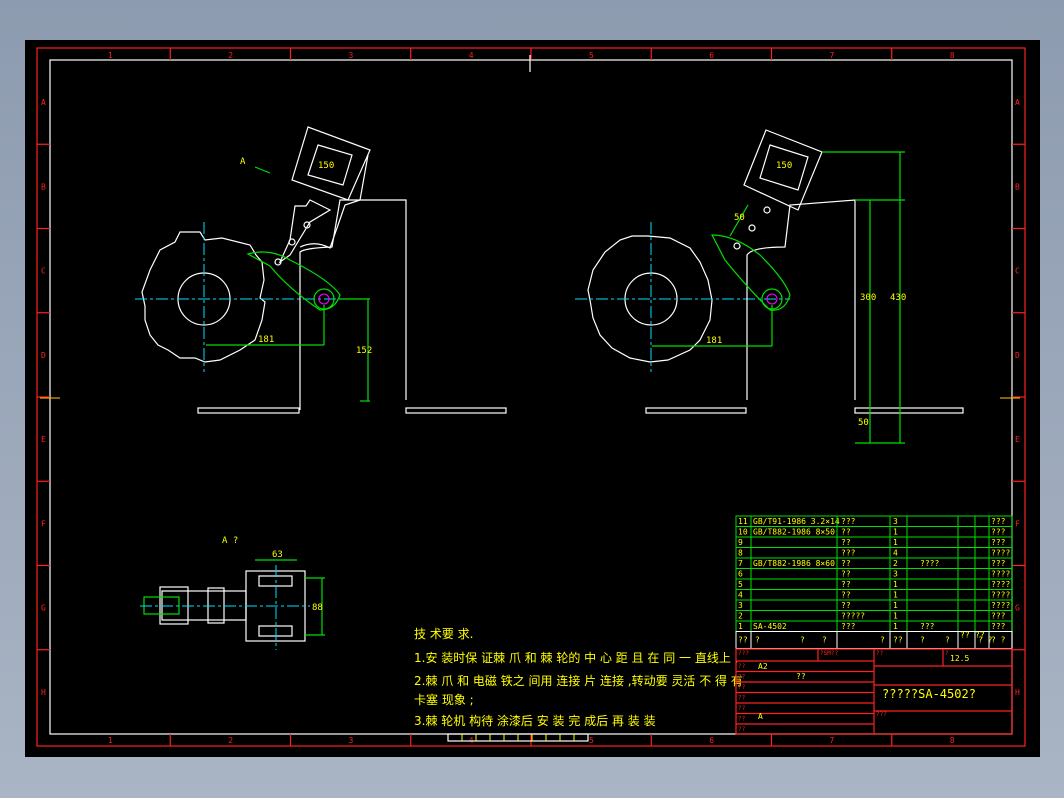  Describe the element at coordinates (43, 523) in the screenshot. I see `zone-row-label: F` at that location.